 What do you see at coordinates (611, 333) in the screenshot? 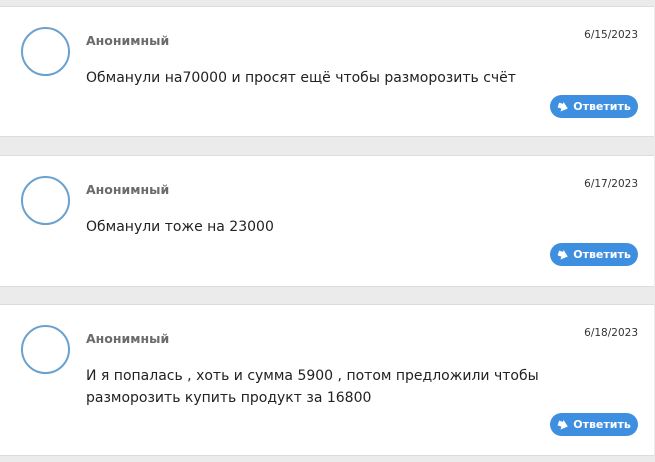
I see `comment-date: 6/18/2023` at bounding box center [611, 333].